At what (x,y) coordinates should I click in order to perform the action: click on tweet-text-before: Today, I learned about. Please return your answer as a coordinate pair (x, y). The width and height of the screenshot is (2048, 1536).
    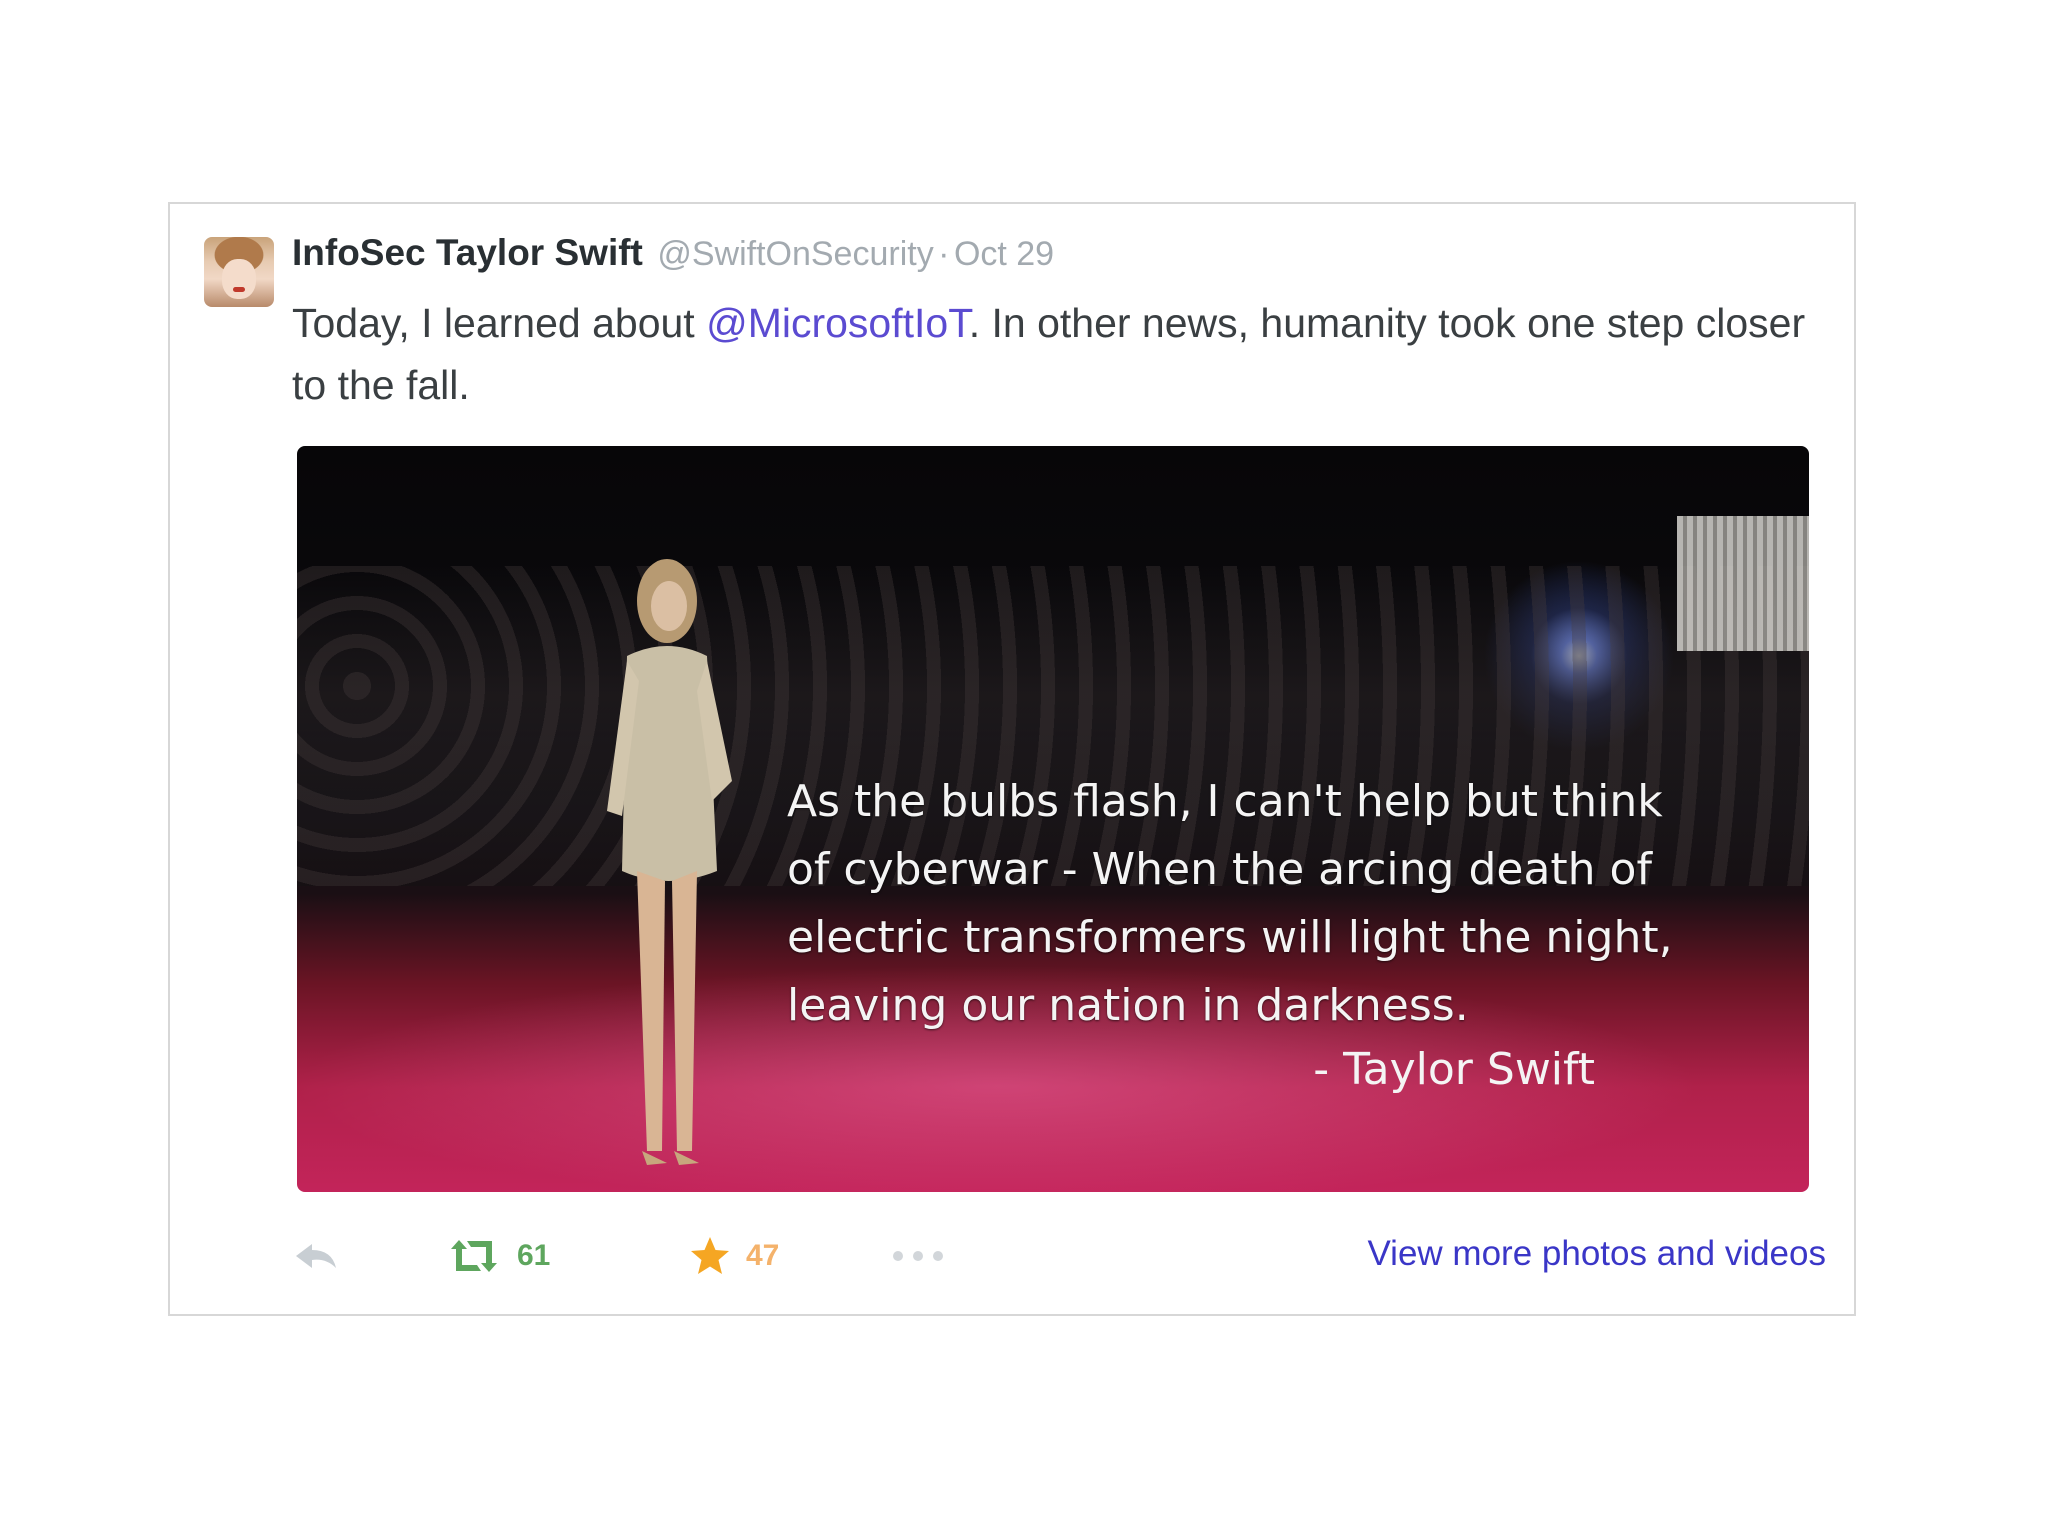
    Looking at the image, I should click on (499, 323).